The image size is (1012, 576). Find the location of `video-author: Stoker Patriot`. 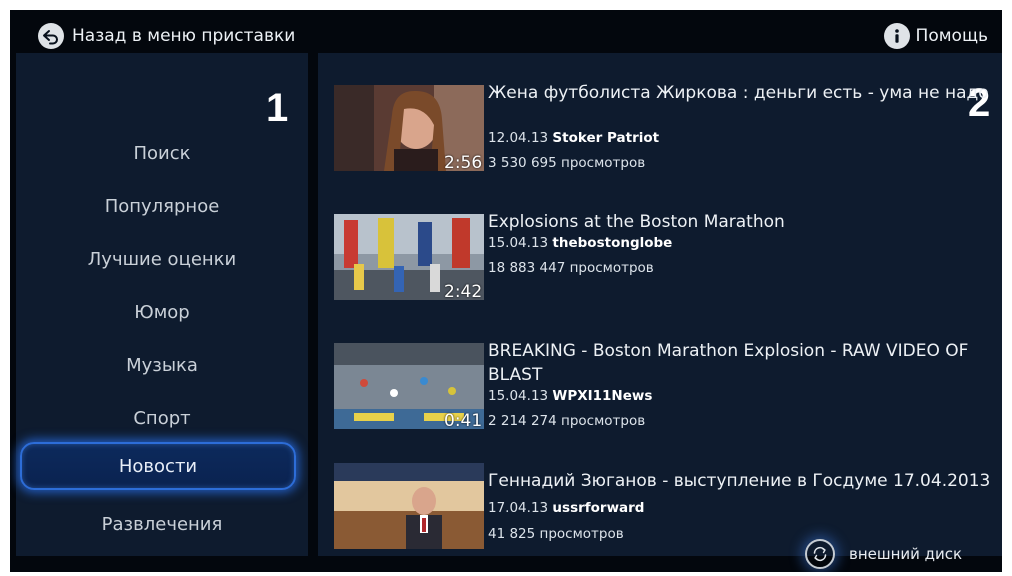

video-author: Stoker Patriot is located at coordinates (606, 138).